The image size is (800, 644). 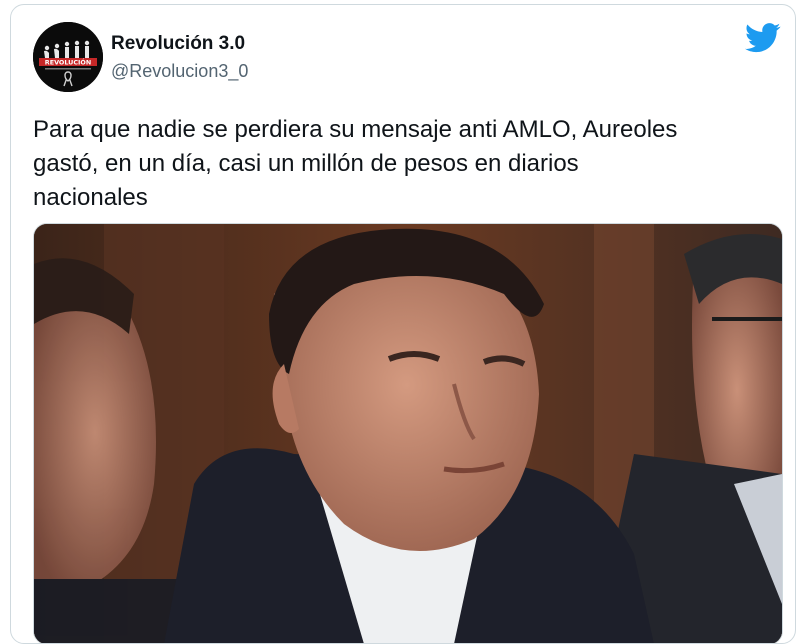 What do you see at coordinates (179, 71) in the screenshot?
I see `user-handle: @Revolucion3_0` at bounding box center [179, 71].